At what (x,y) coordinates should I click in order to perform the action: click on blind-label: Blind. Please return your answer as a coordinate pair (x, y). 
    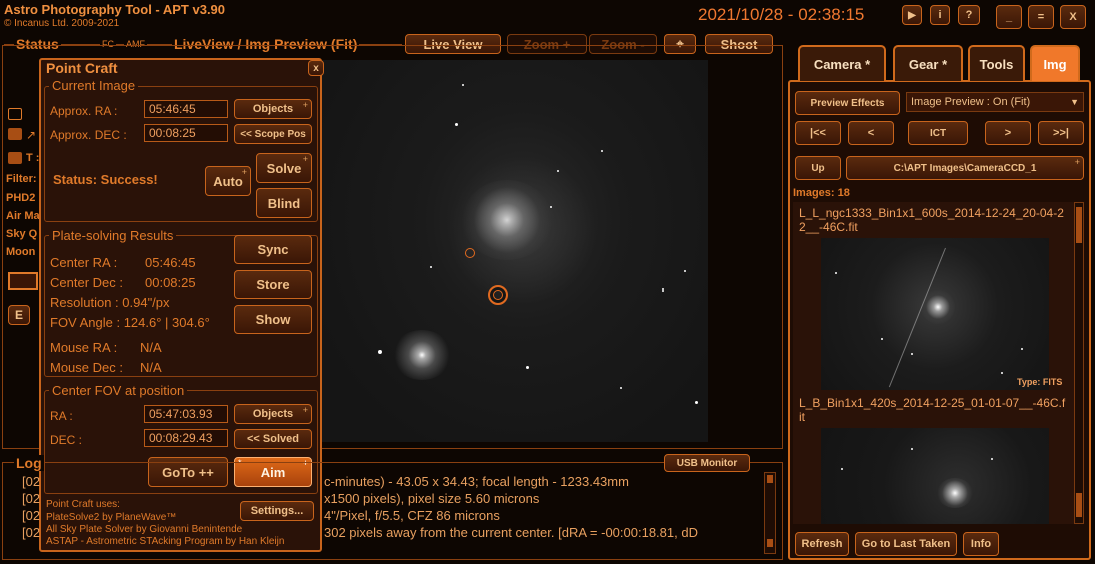
    Looking at the image, I should click on (284, 203).